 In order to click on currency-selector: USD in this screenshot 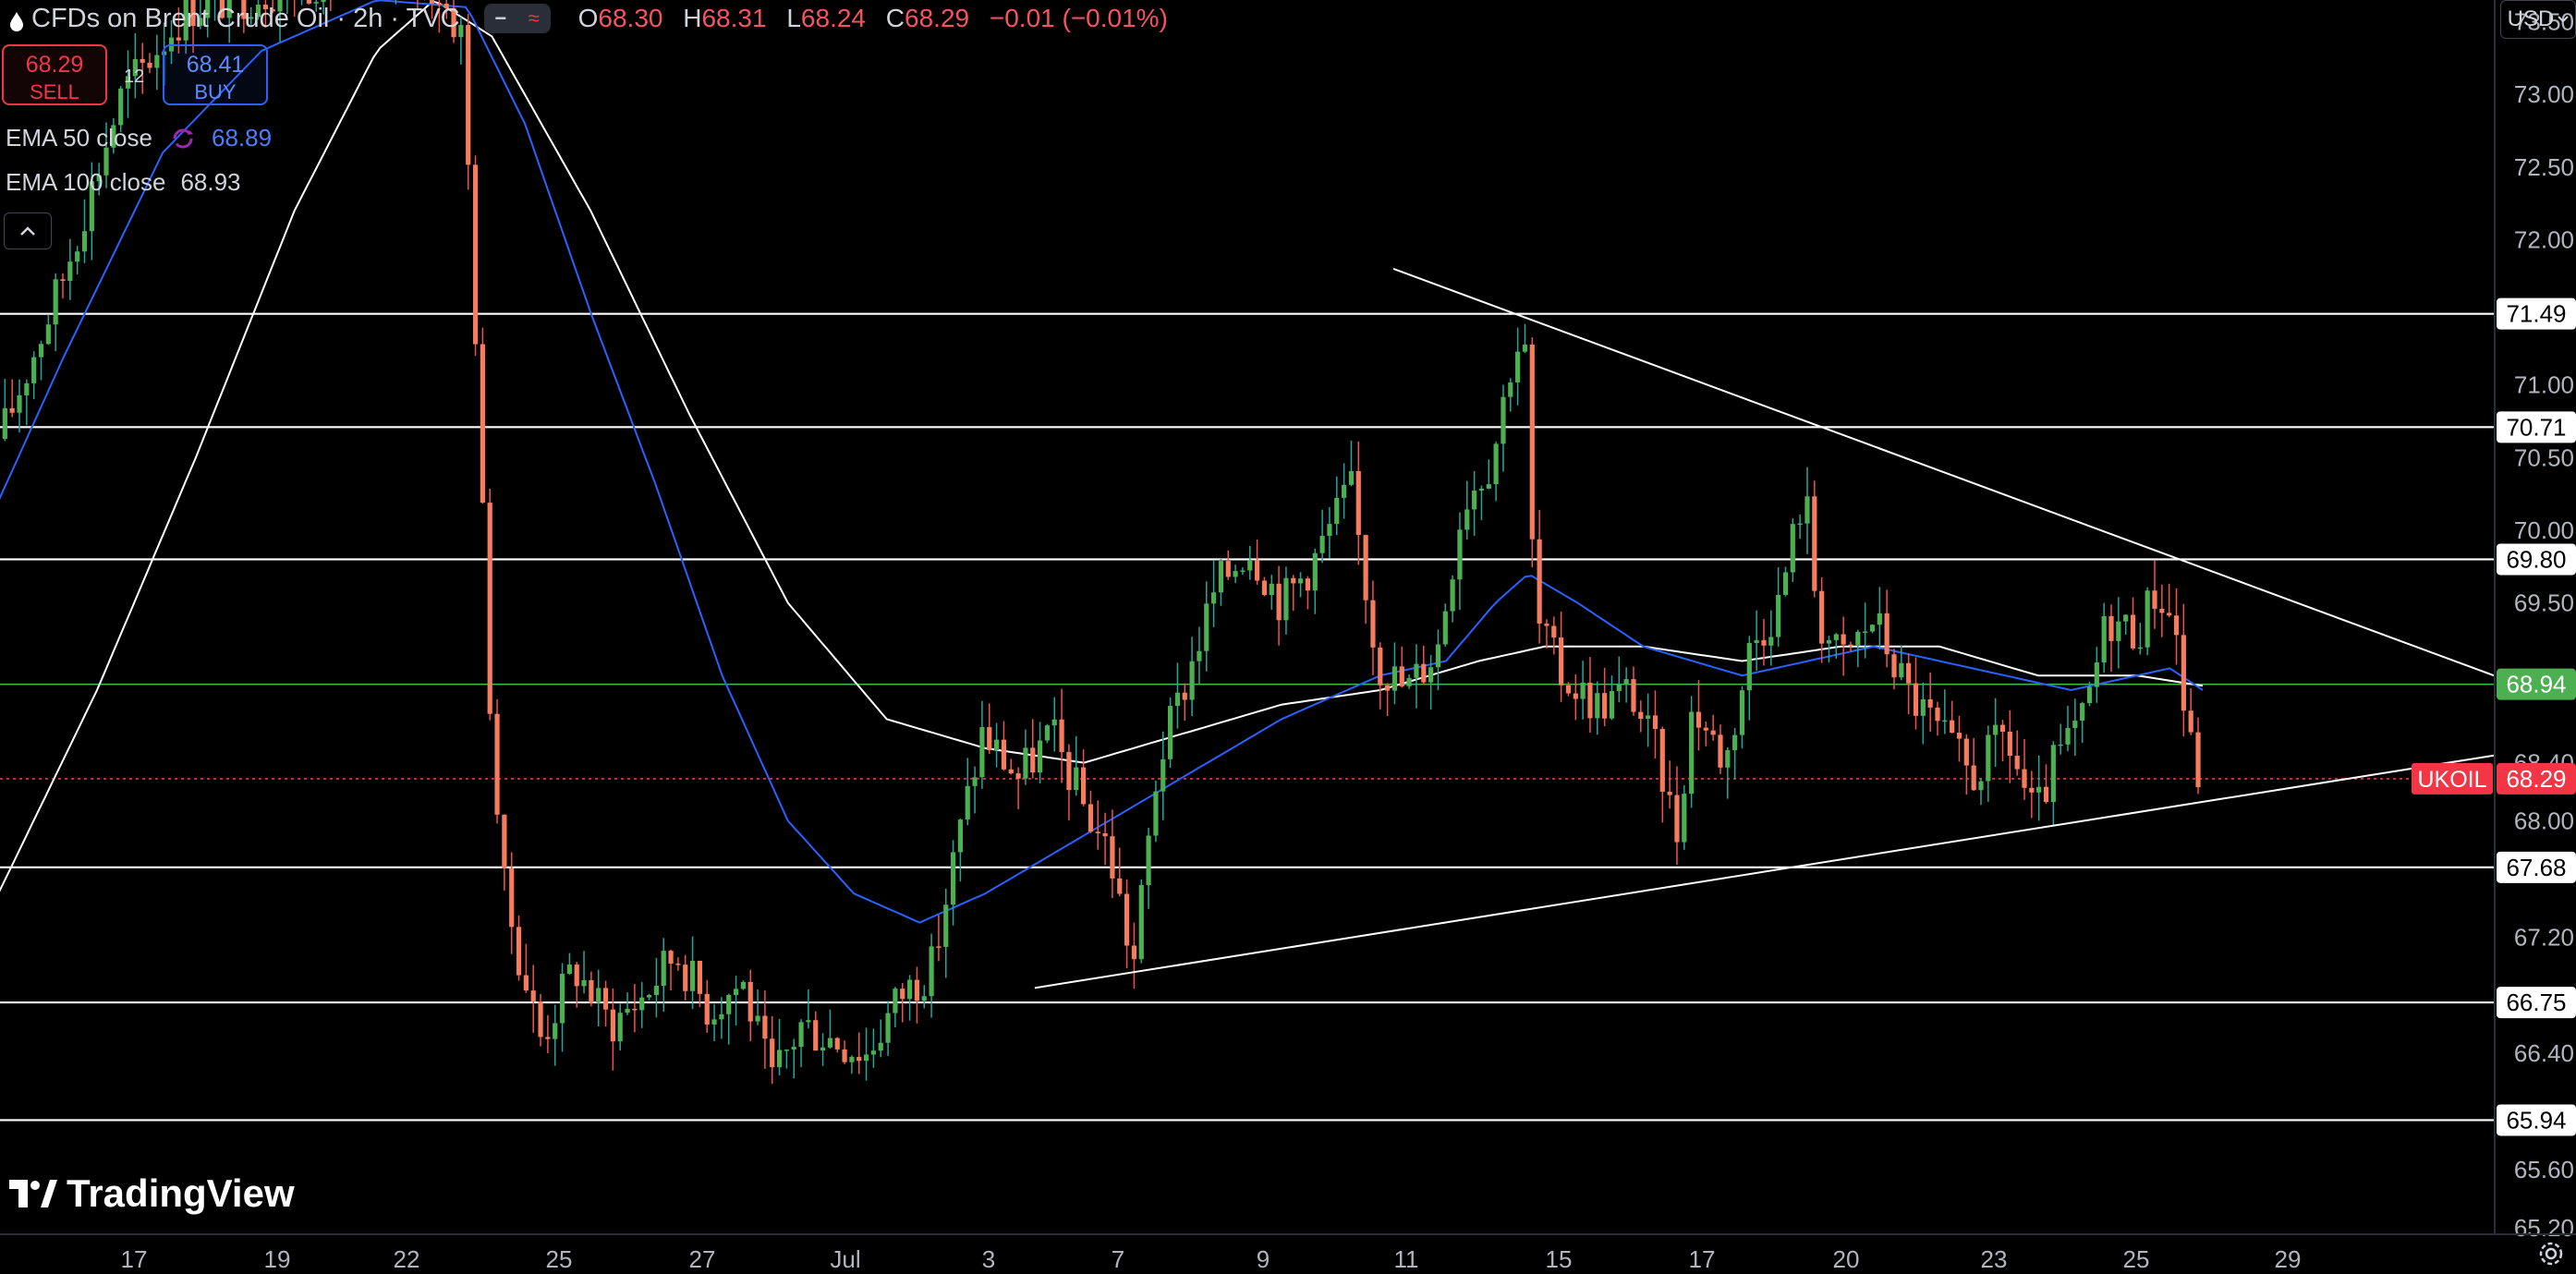, I will do `click(2538, 19)`.